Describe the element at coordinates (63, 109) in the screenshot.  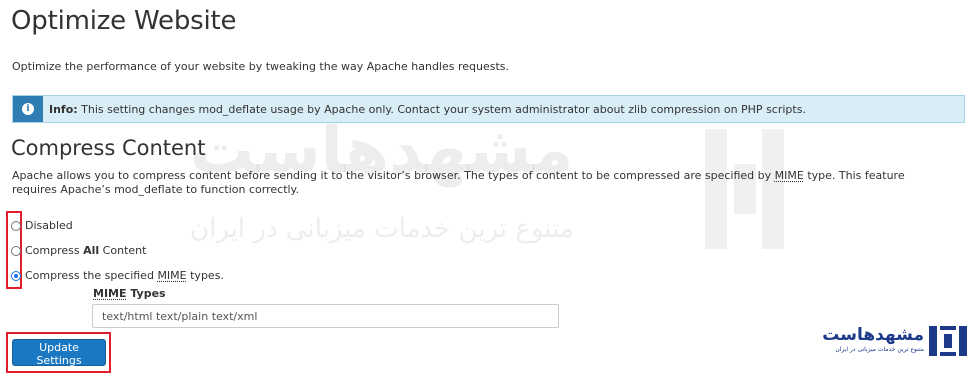
I see `info-label: Info:` at that location.